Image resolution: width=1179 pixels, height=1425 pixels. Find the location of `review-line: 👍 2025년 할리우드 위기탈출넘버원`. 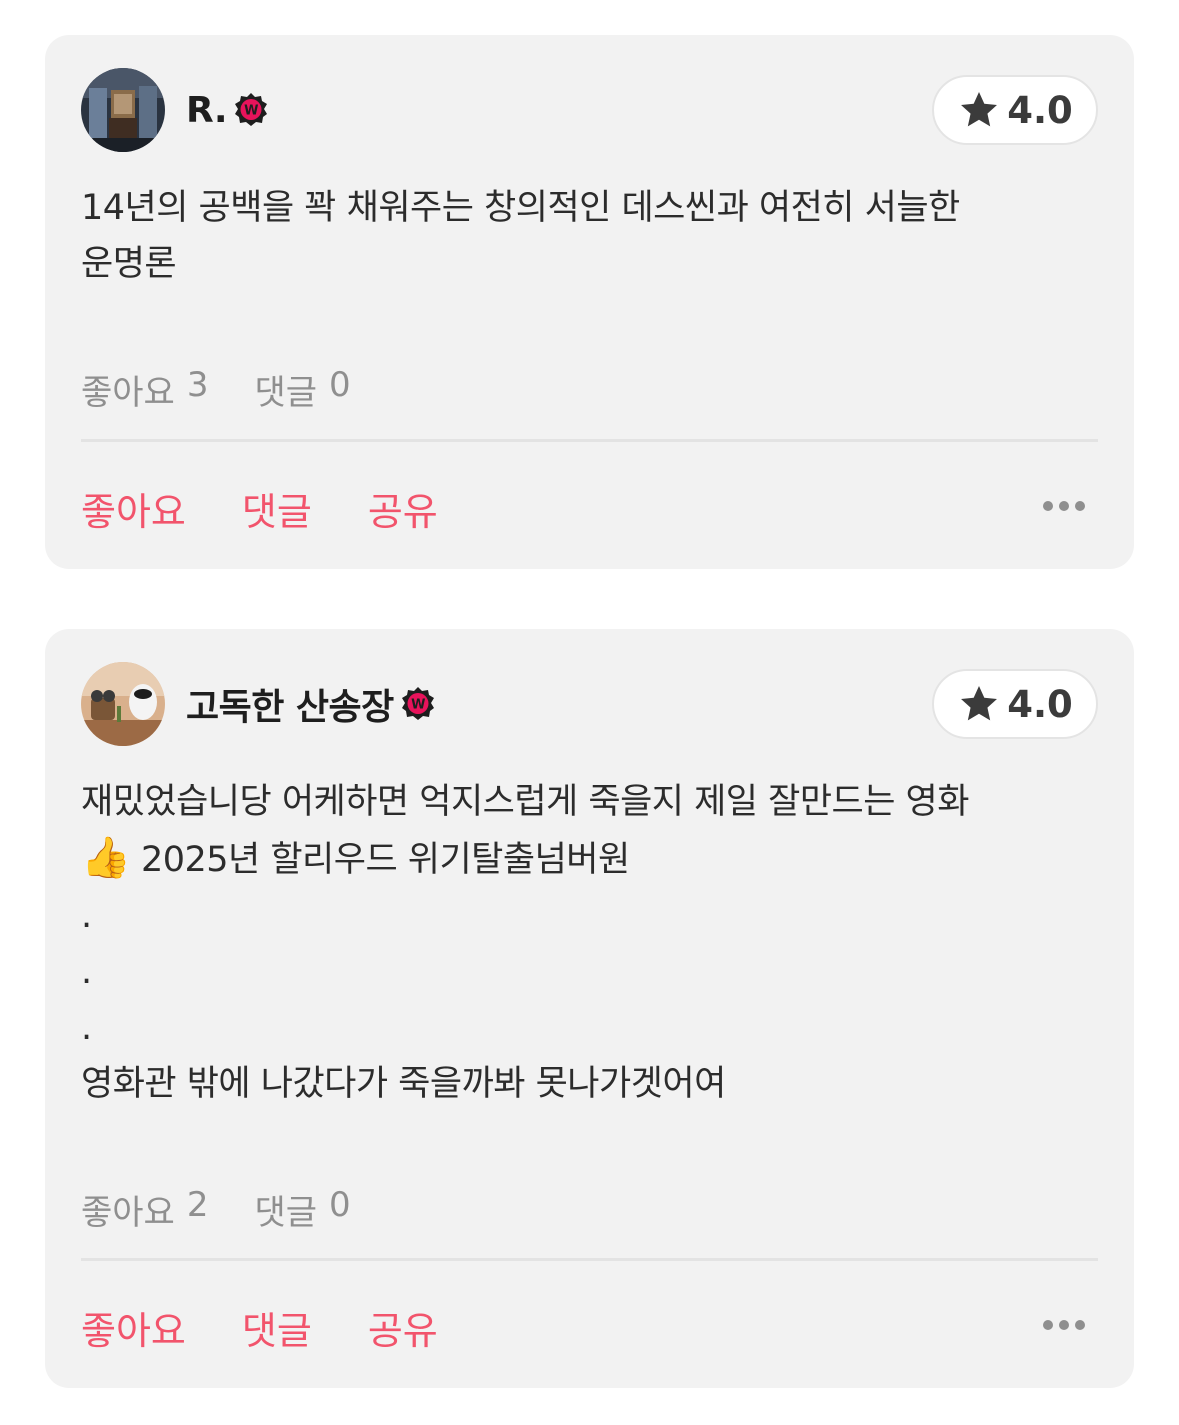

review-line: 👍 2025년 할리우드 위기탈출넘버원 is located at coordinates (589, 859).